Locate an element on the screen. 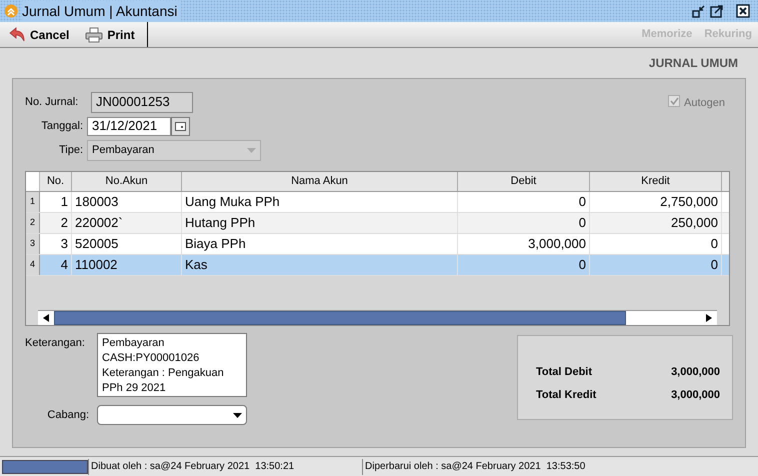 The width and height of the screenshot is (758, 476). undo-arrow-icon is located at coordinates (17, 34).